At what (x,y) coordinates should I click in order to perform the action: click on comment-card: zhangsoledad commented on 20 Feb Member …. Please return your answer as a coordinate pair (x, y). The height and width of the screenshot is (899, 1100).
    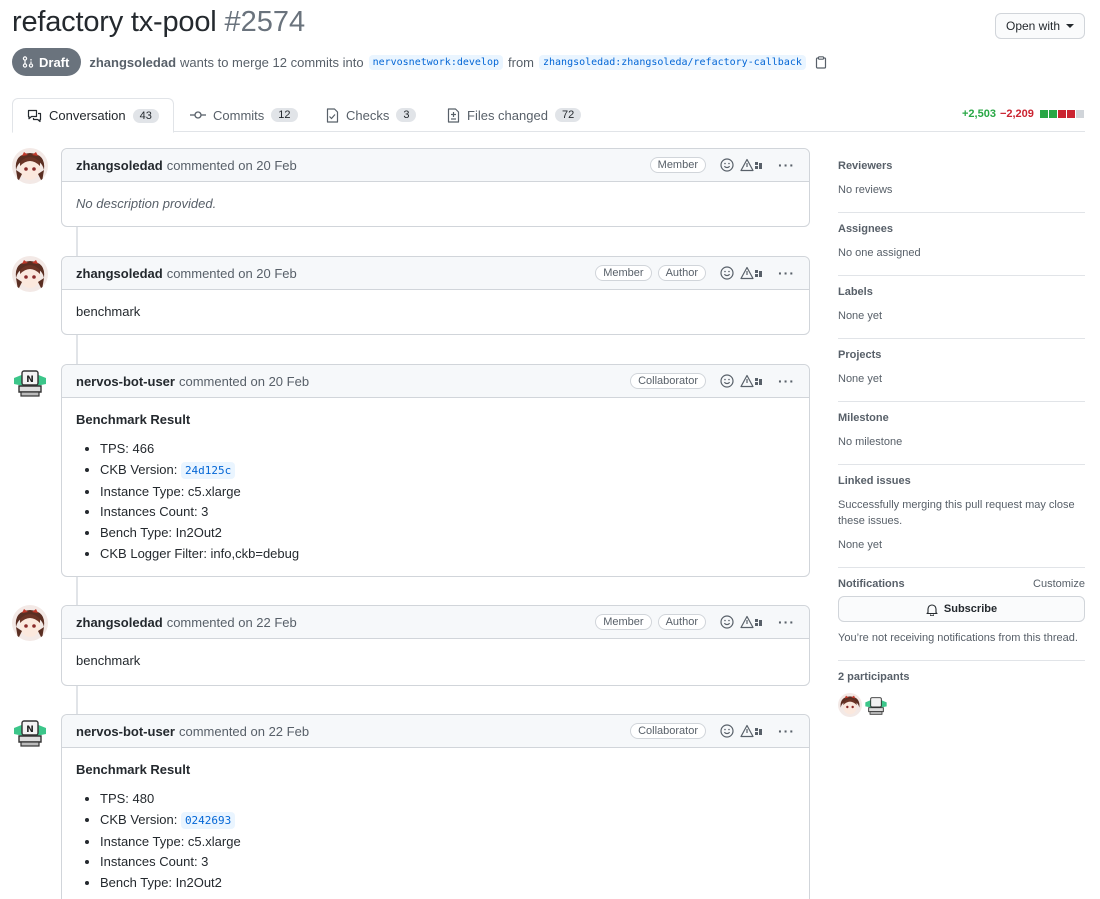
    Looking at the image, I should click on (435, 187).